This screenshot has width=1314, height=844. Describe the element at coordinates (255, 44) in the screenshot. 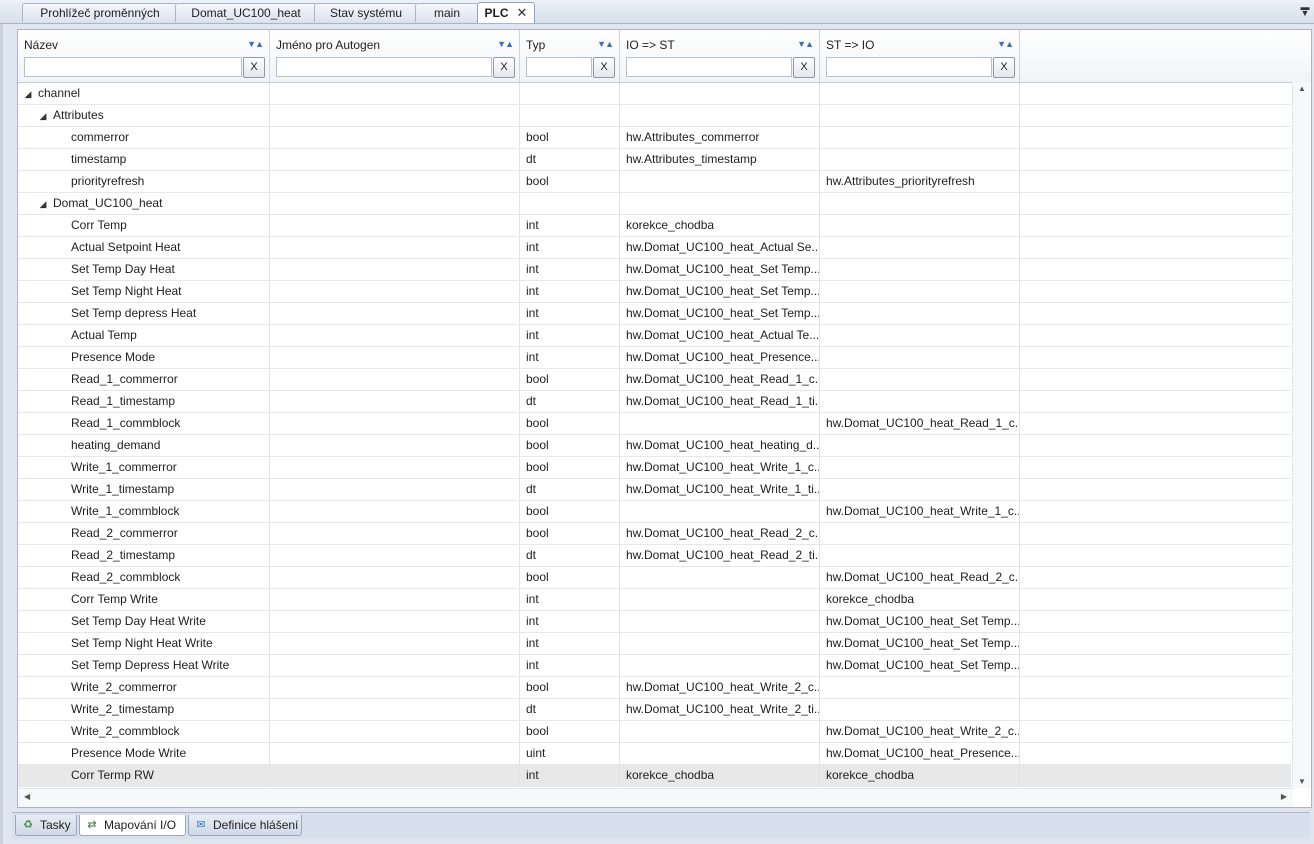

I see `sort-icon: ▼▲` at that location.